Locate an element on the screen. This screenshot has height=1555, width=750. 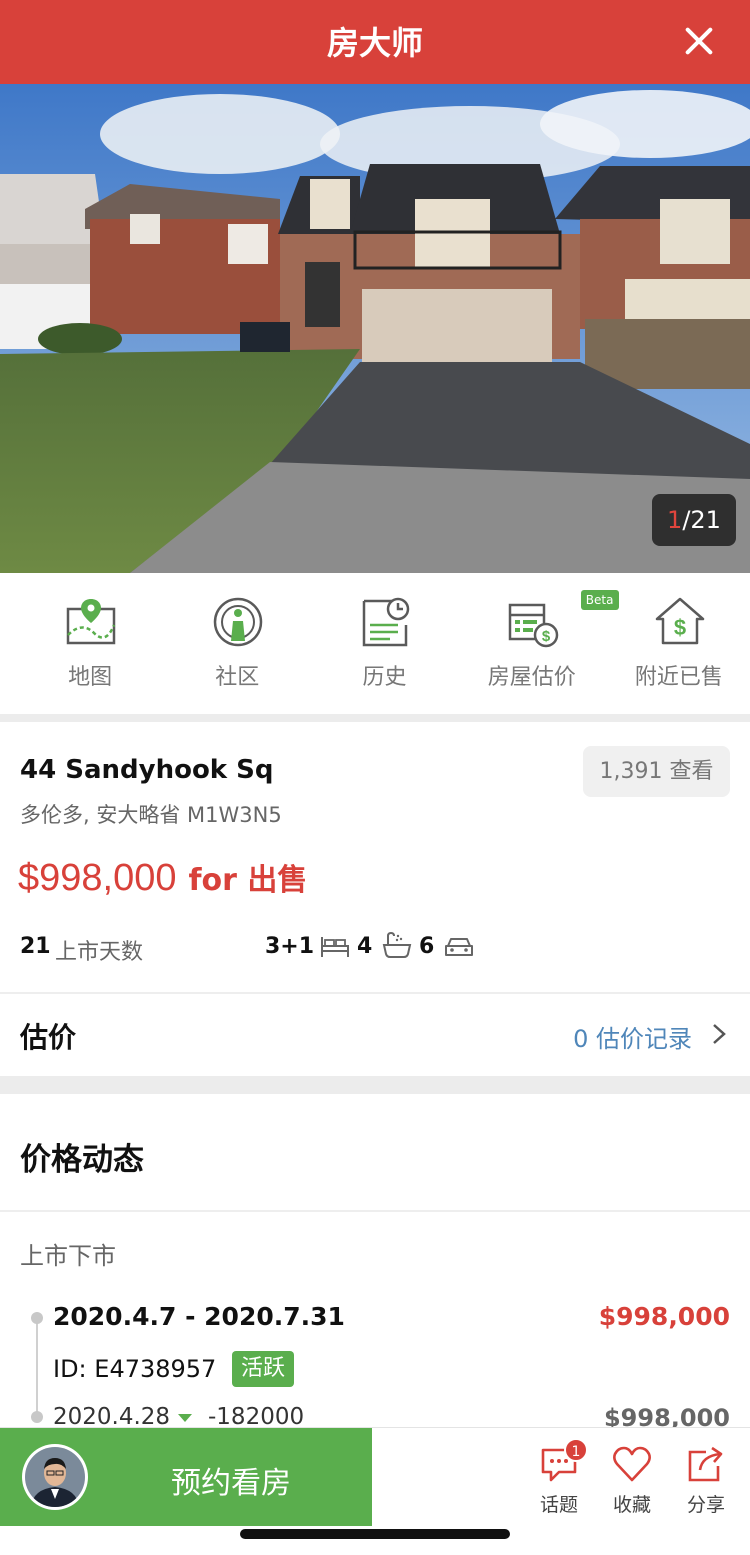
estimate-icon: $ is located at coordinates (533, 625).